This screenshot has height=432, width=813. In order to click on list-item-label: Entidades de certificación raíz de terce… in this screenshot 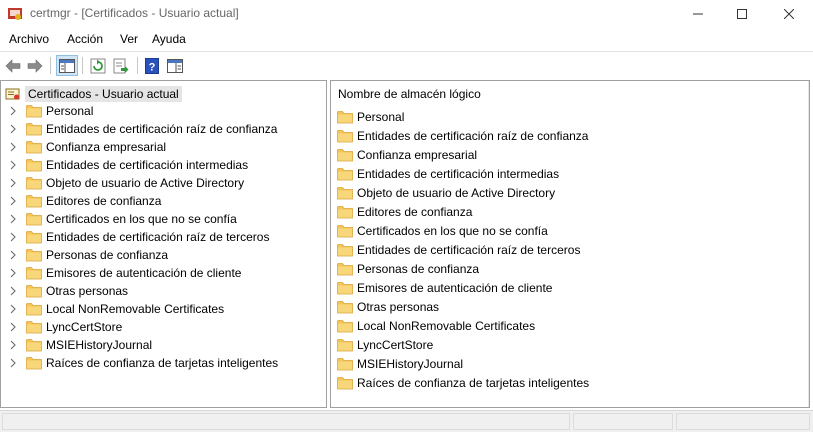, I will do `click(469, 250)`.